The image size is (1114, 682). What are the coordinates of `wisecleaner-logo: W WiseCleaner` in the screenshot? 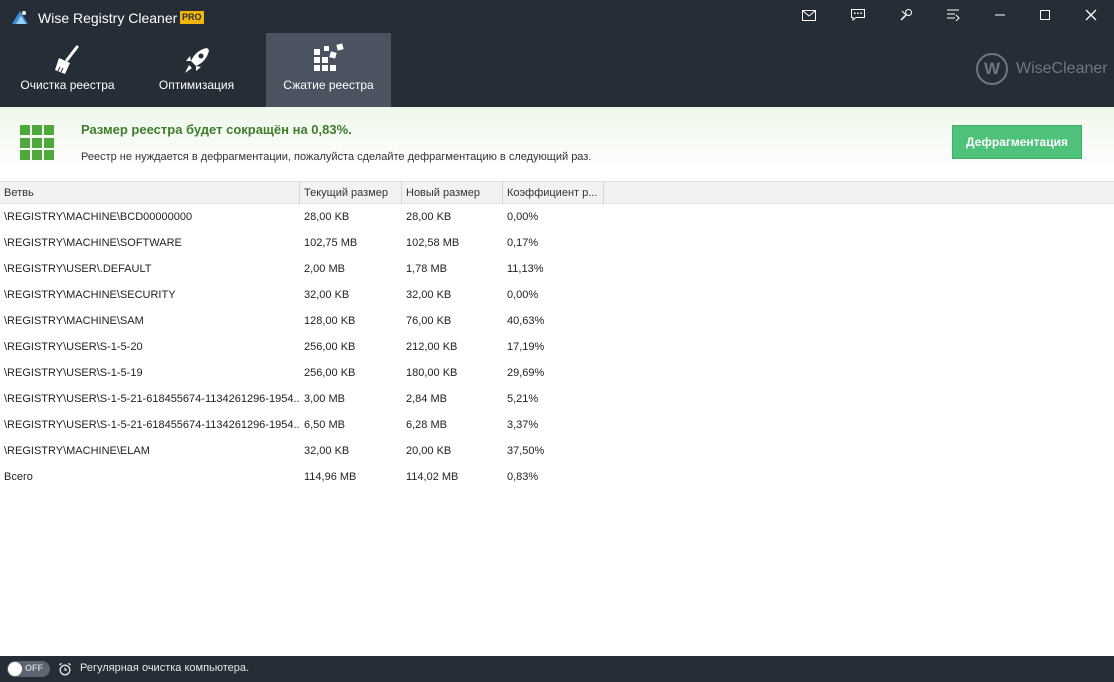 It's located at (1042, 69).